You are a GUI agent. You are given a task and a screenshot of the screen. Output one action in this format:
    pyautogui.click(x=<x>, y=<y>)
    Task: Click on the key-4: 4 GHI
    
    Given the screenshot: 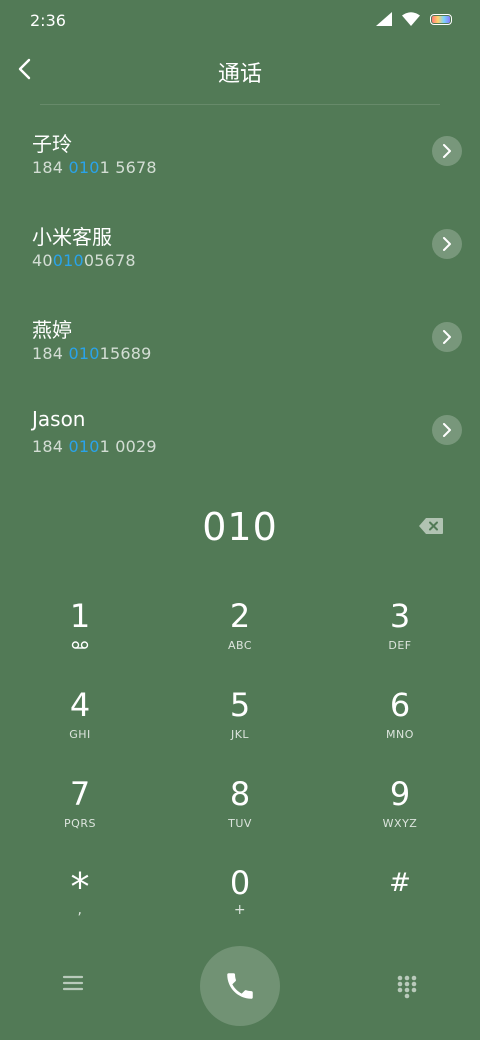 What is the action you would take?
    pyautogui.click(x=80, y=723)
    